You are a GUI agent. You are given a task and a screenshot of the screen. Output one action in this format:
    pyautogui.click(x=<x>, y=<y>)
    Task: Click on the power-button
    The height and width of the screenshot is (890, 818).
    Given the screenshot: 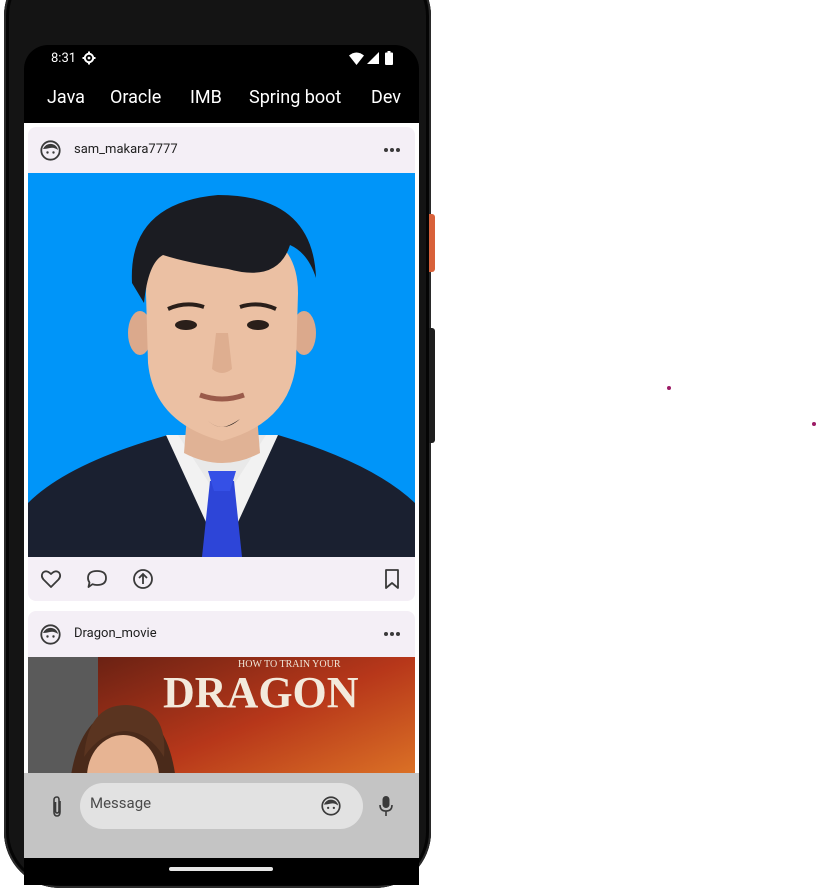 What is the action you would take?
    pyautogui.click(x=432, y=243)
    